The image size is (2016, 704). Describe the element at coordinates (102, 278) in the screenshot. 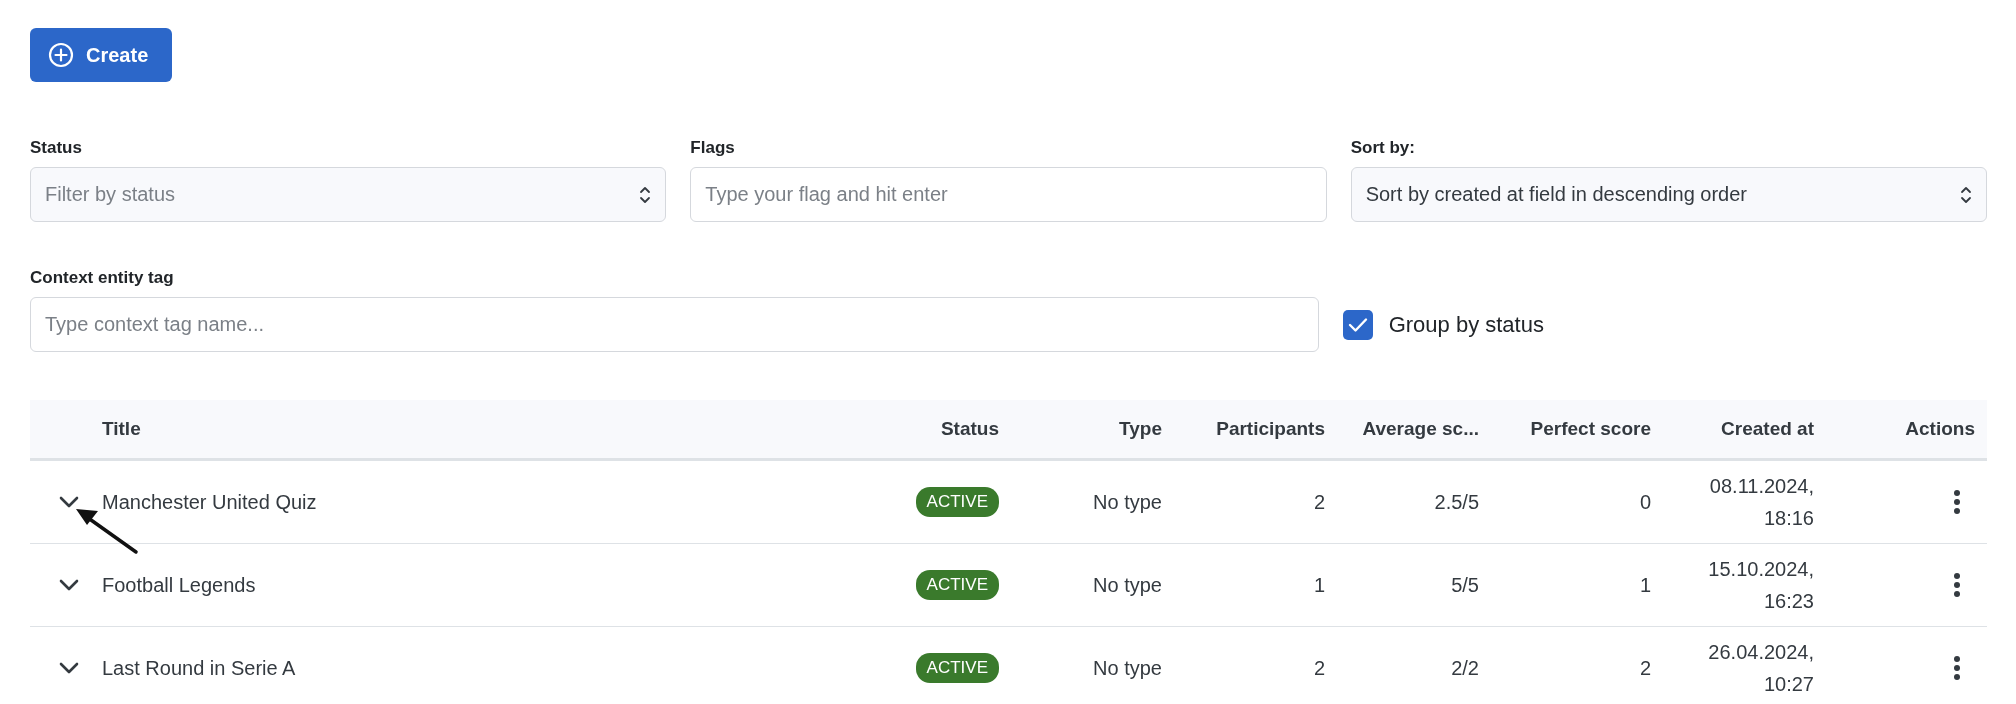

I see `field-label: Context entity tag` at that location.